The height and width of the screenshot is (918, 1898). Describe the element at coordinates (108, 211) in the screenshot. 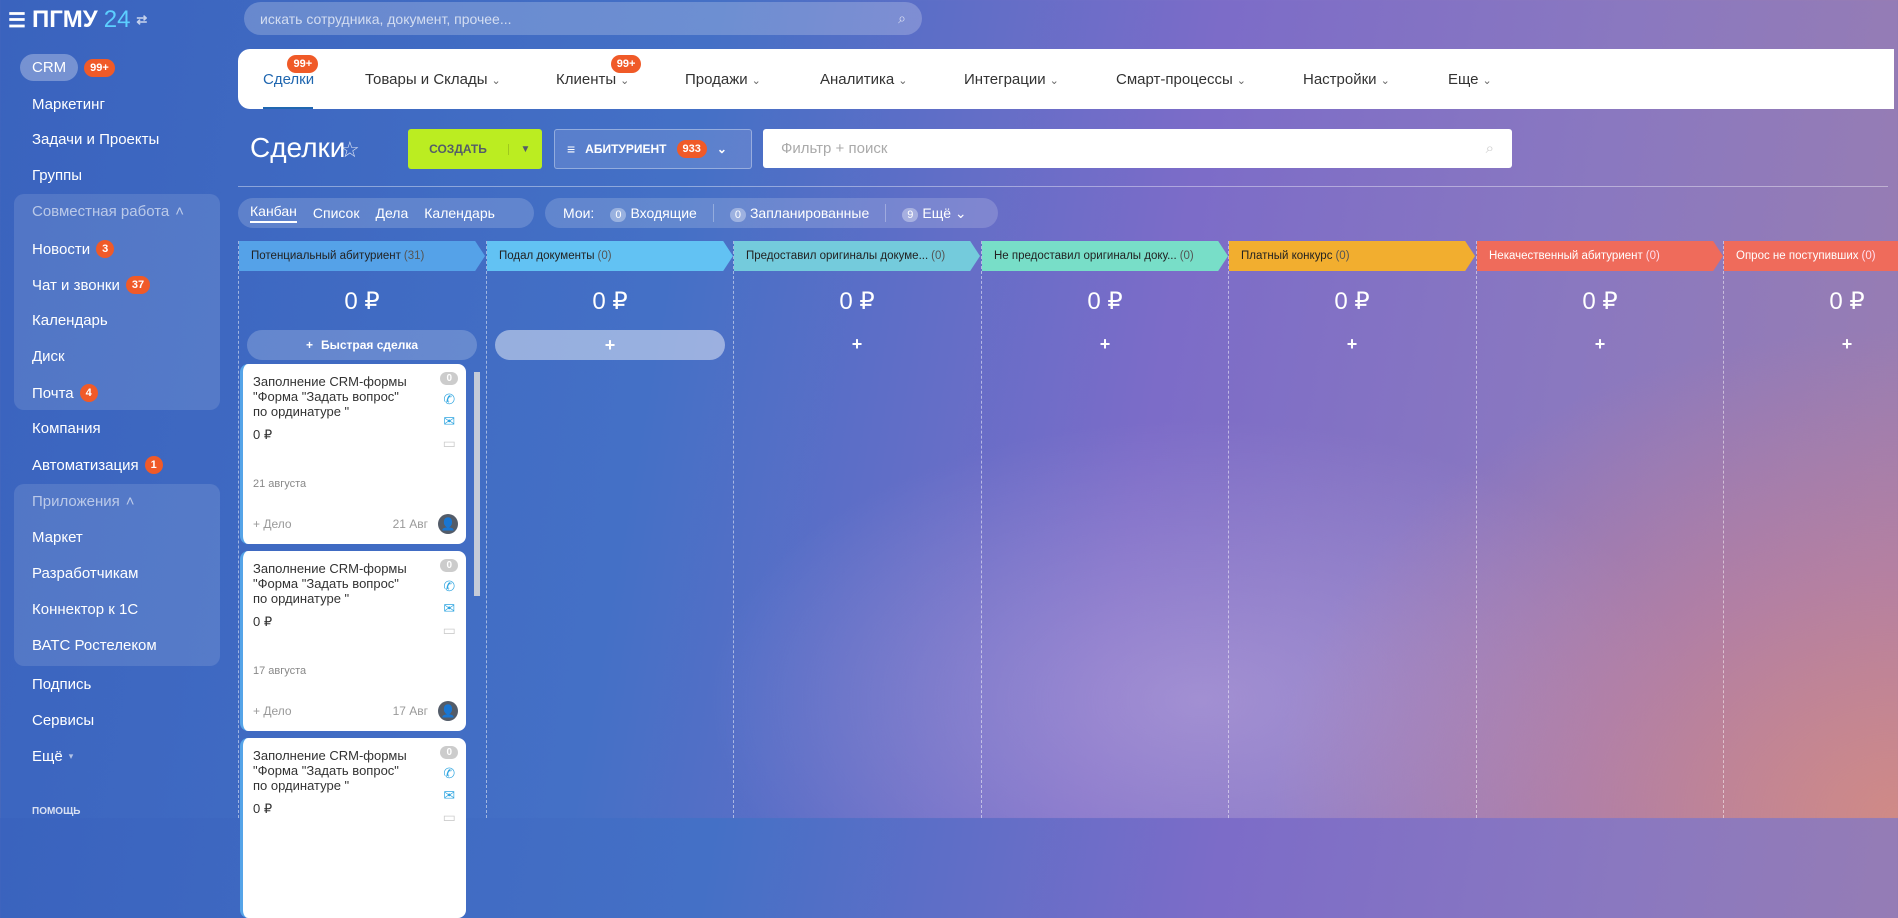

I see `sidebar-group-collab-title: Совместная работа ˄` at that location.